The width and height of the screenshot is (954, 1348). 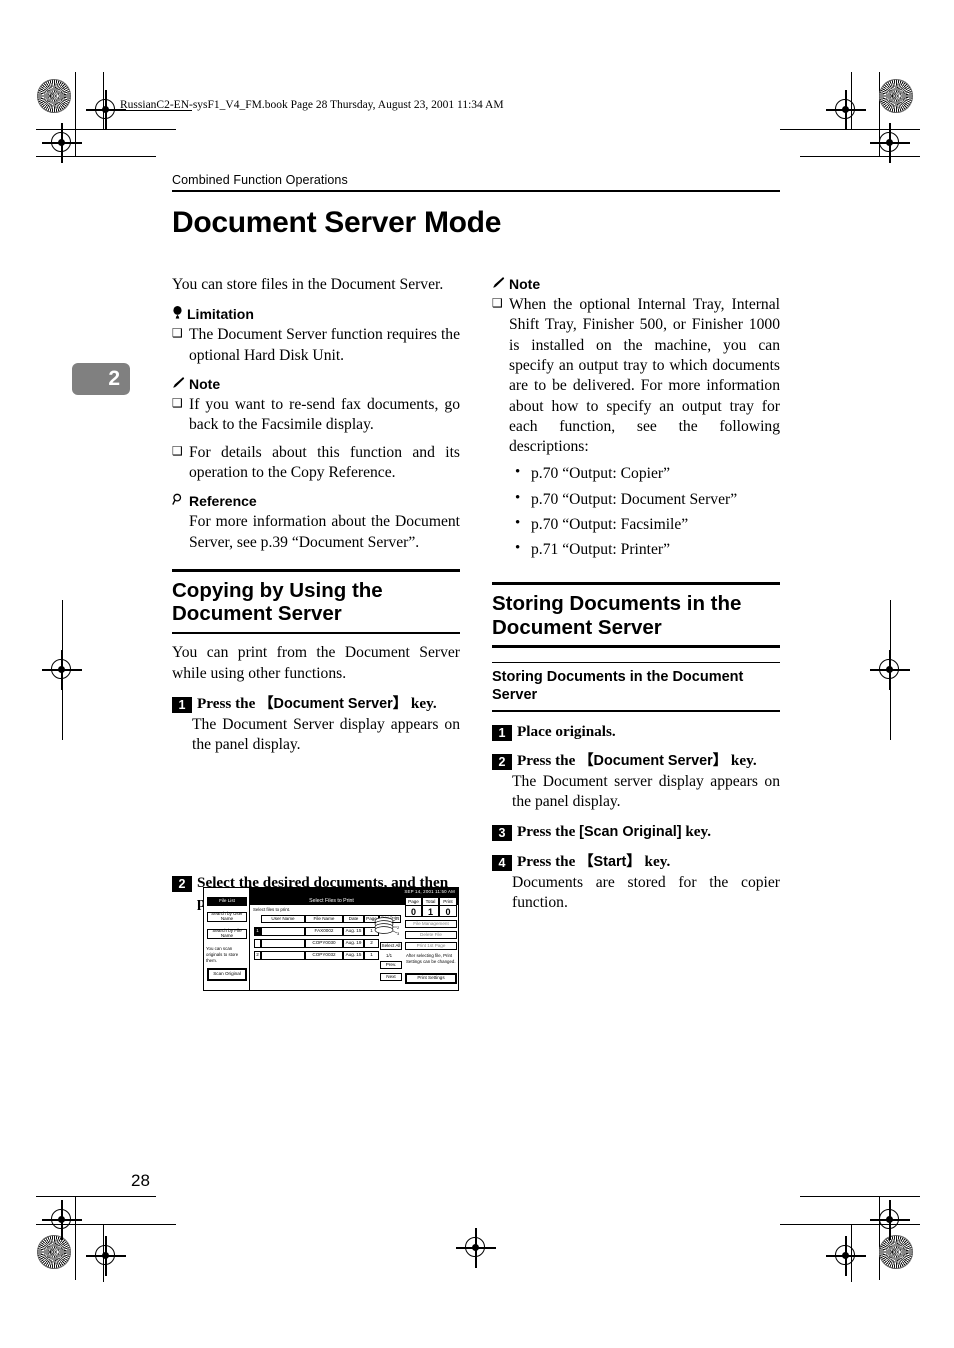 I want to click on panel-counter-total: Total 1, so click(x=430, y=907).